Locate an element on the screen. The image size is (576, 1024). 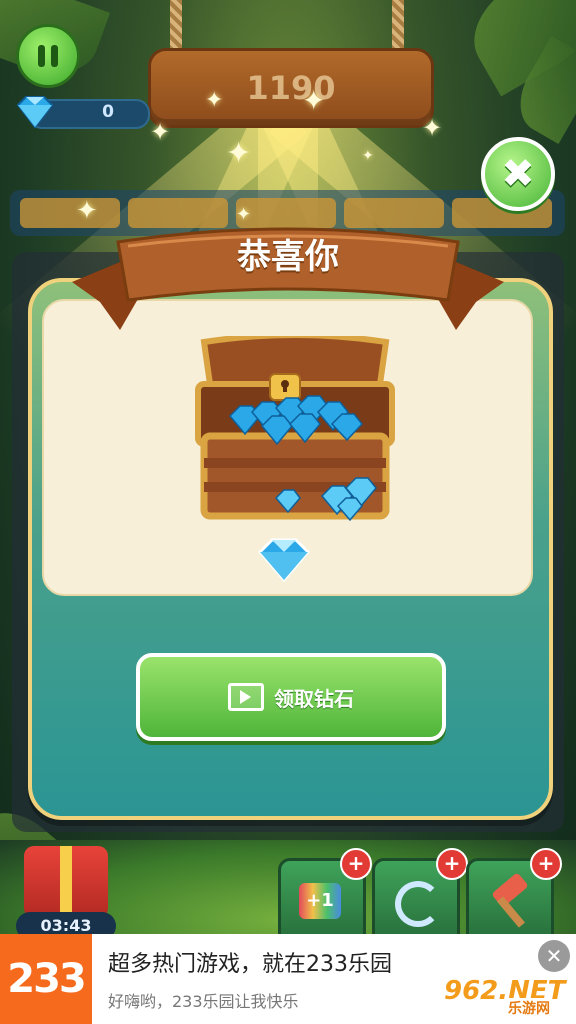
ad-logo: 233 is located at coordinates (46, 979).